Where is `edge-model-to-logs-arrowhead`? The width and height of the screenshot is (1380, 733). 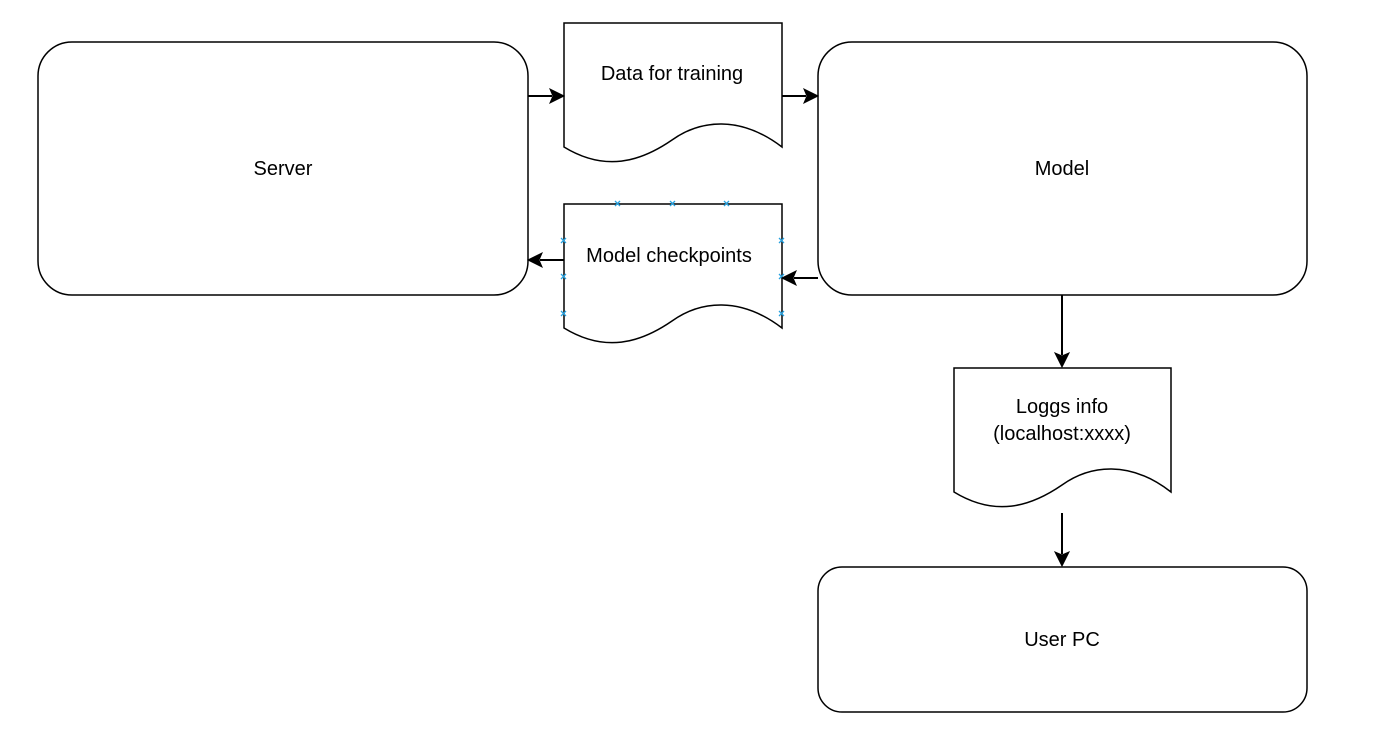 edge-model-to-logs-arrowhead is located at coordinates (1062, 360).